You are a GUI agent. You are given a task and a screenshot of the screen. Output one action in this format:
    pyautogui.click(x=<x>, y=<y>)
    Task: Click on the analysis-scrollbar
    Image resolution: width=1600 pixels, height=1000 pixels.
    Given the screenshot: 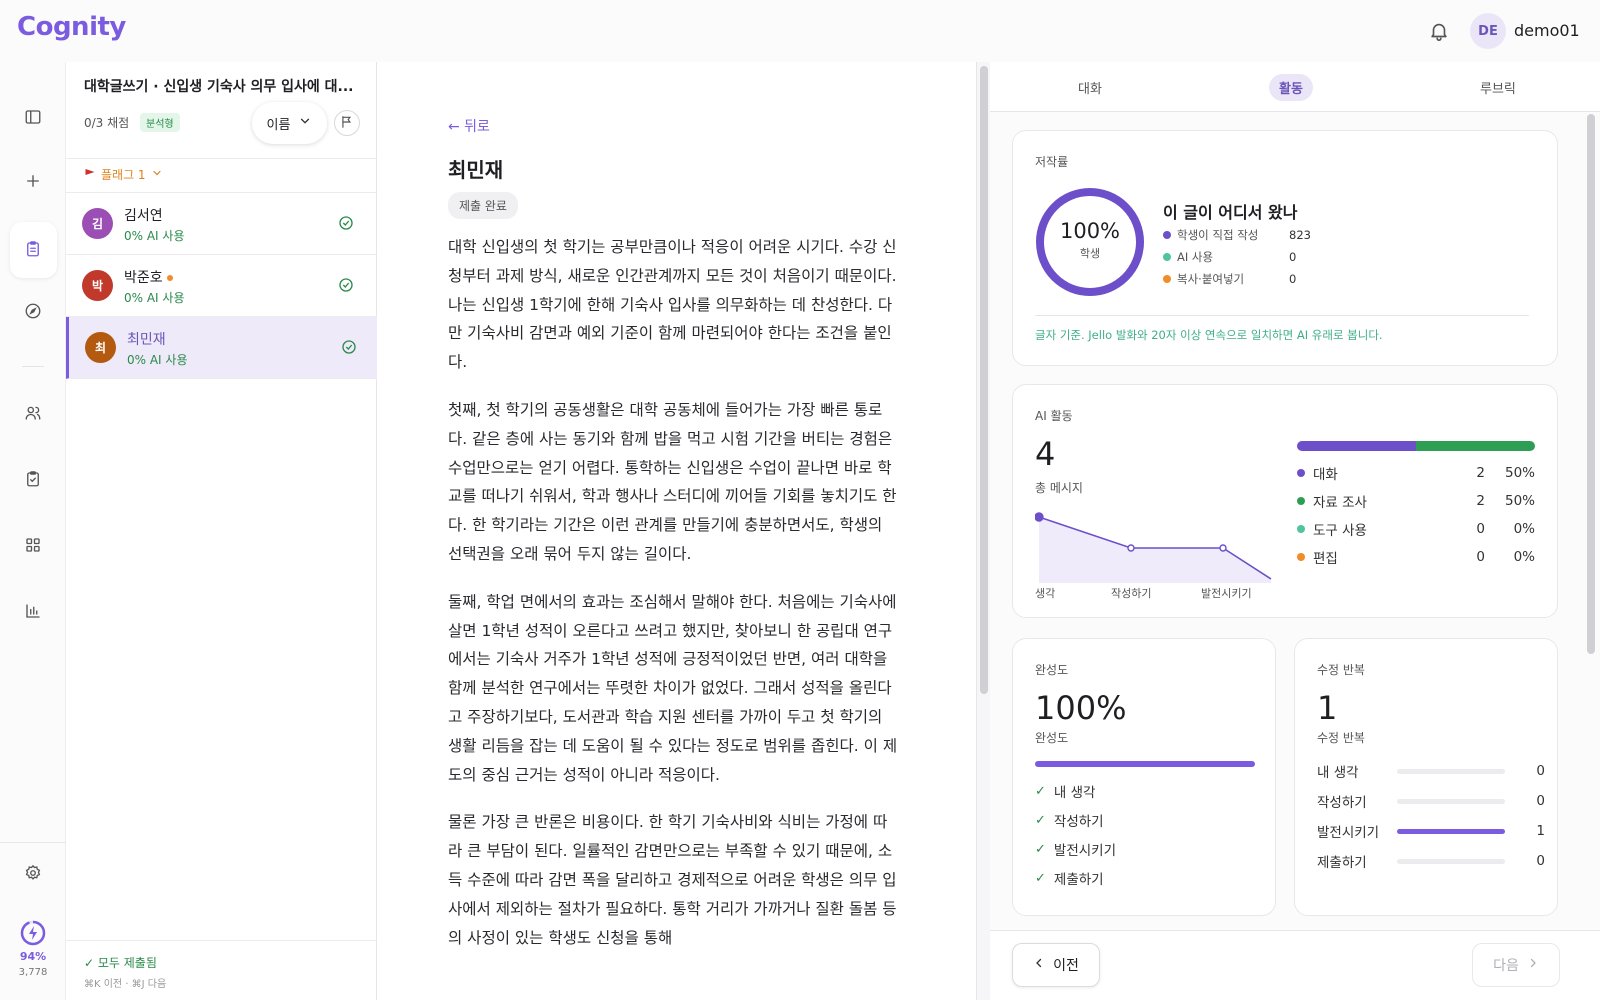 What is the action you would take?
    pyautogui.click(x=1591, y=556)
    